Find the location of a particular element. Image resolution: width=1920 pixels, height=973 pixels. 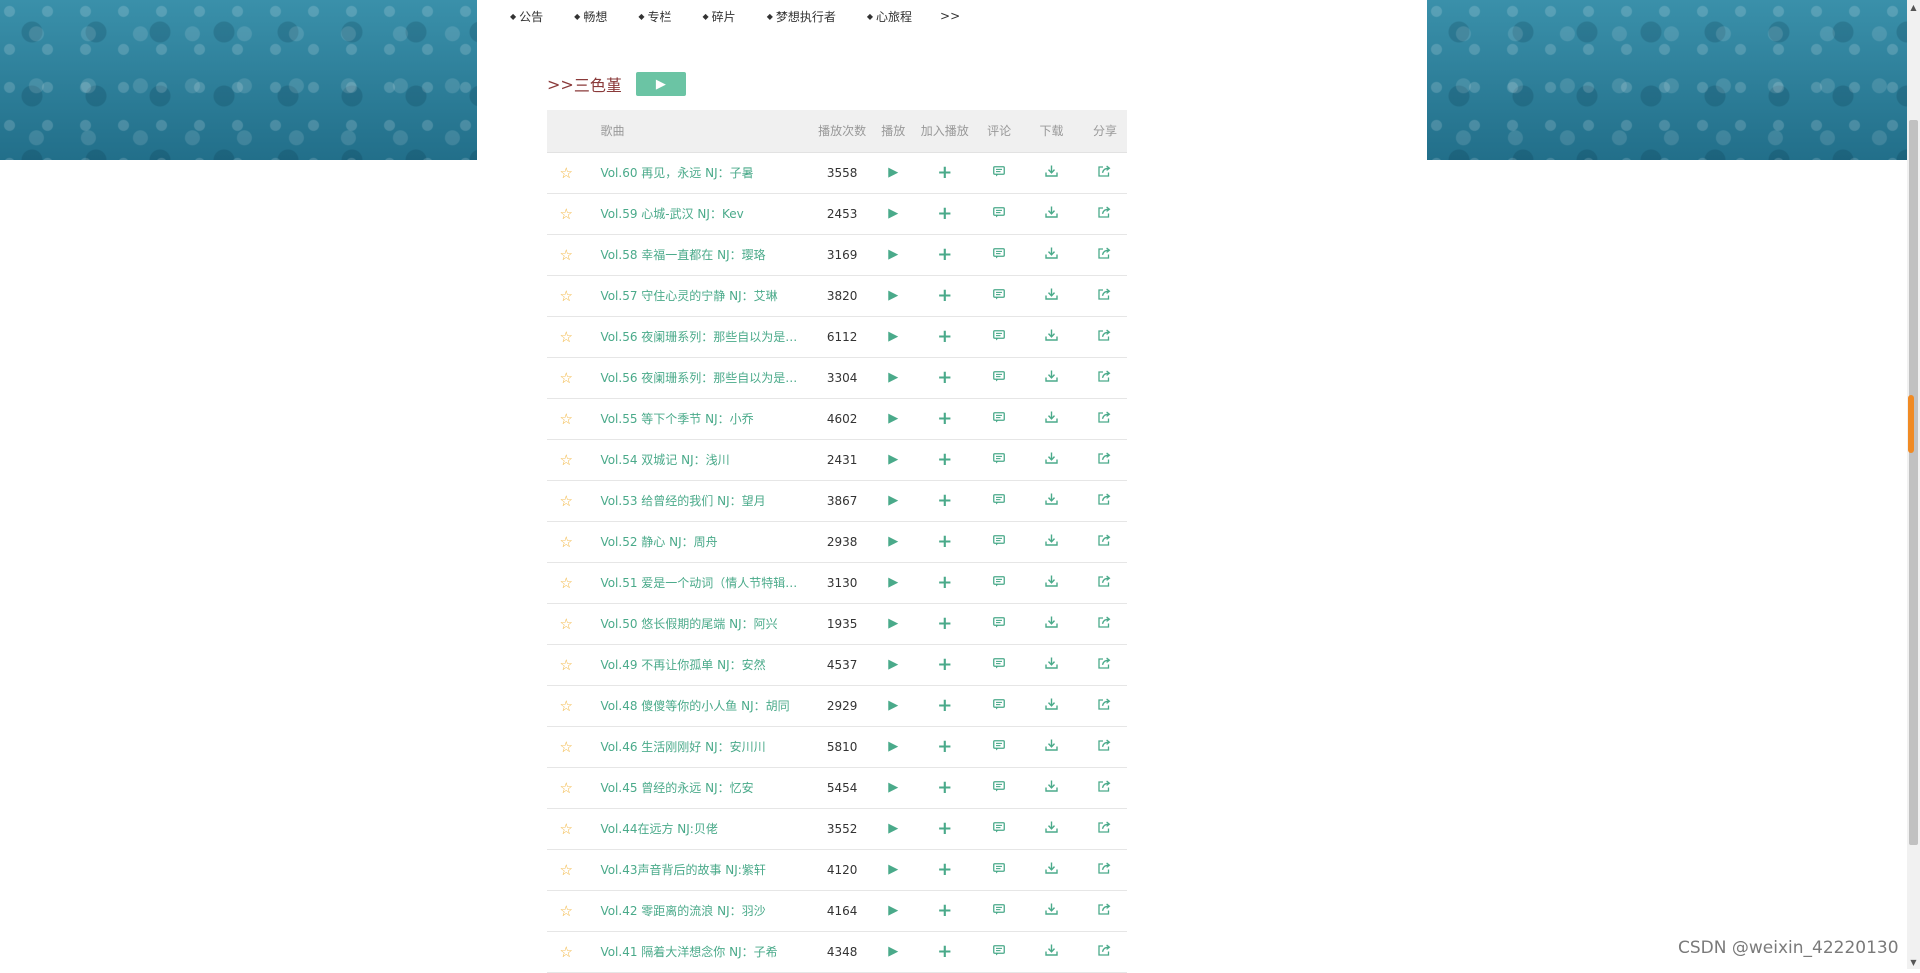

nav-item-ideas: ◆ 畅想 is located at coordinates (590, 16).